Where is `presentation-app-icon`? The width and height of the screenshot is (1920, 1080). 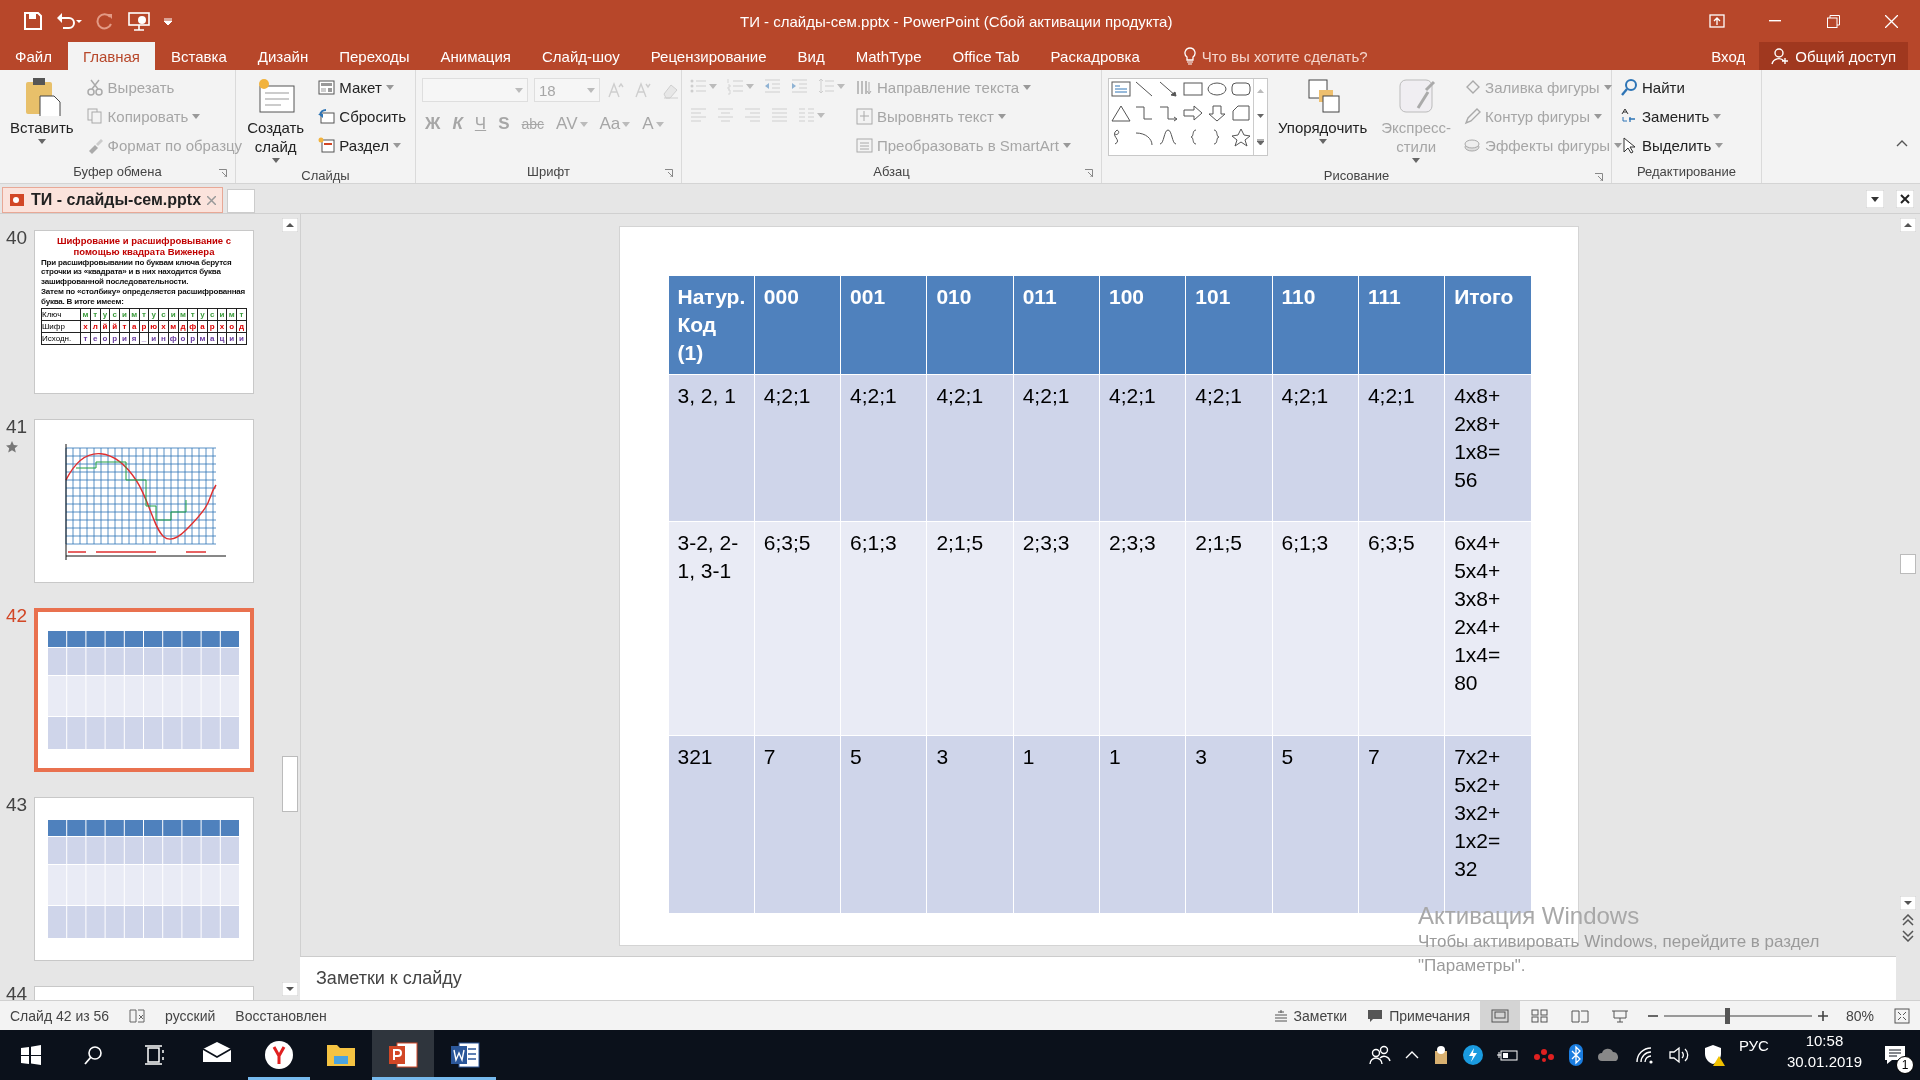
presentation-app-icon is located at coordinates (403, 1055).